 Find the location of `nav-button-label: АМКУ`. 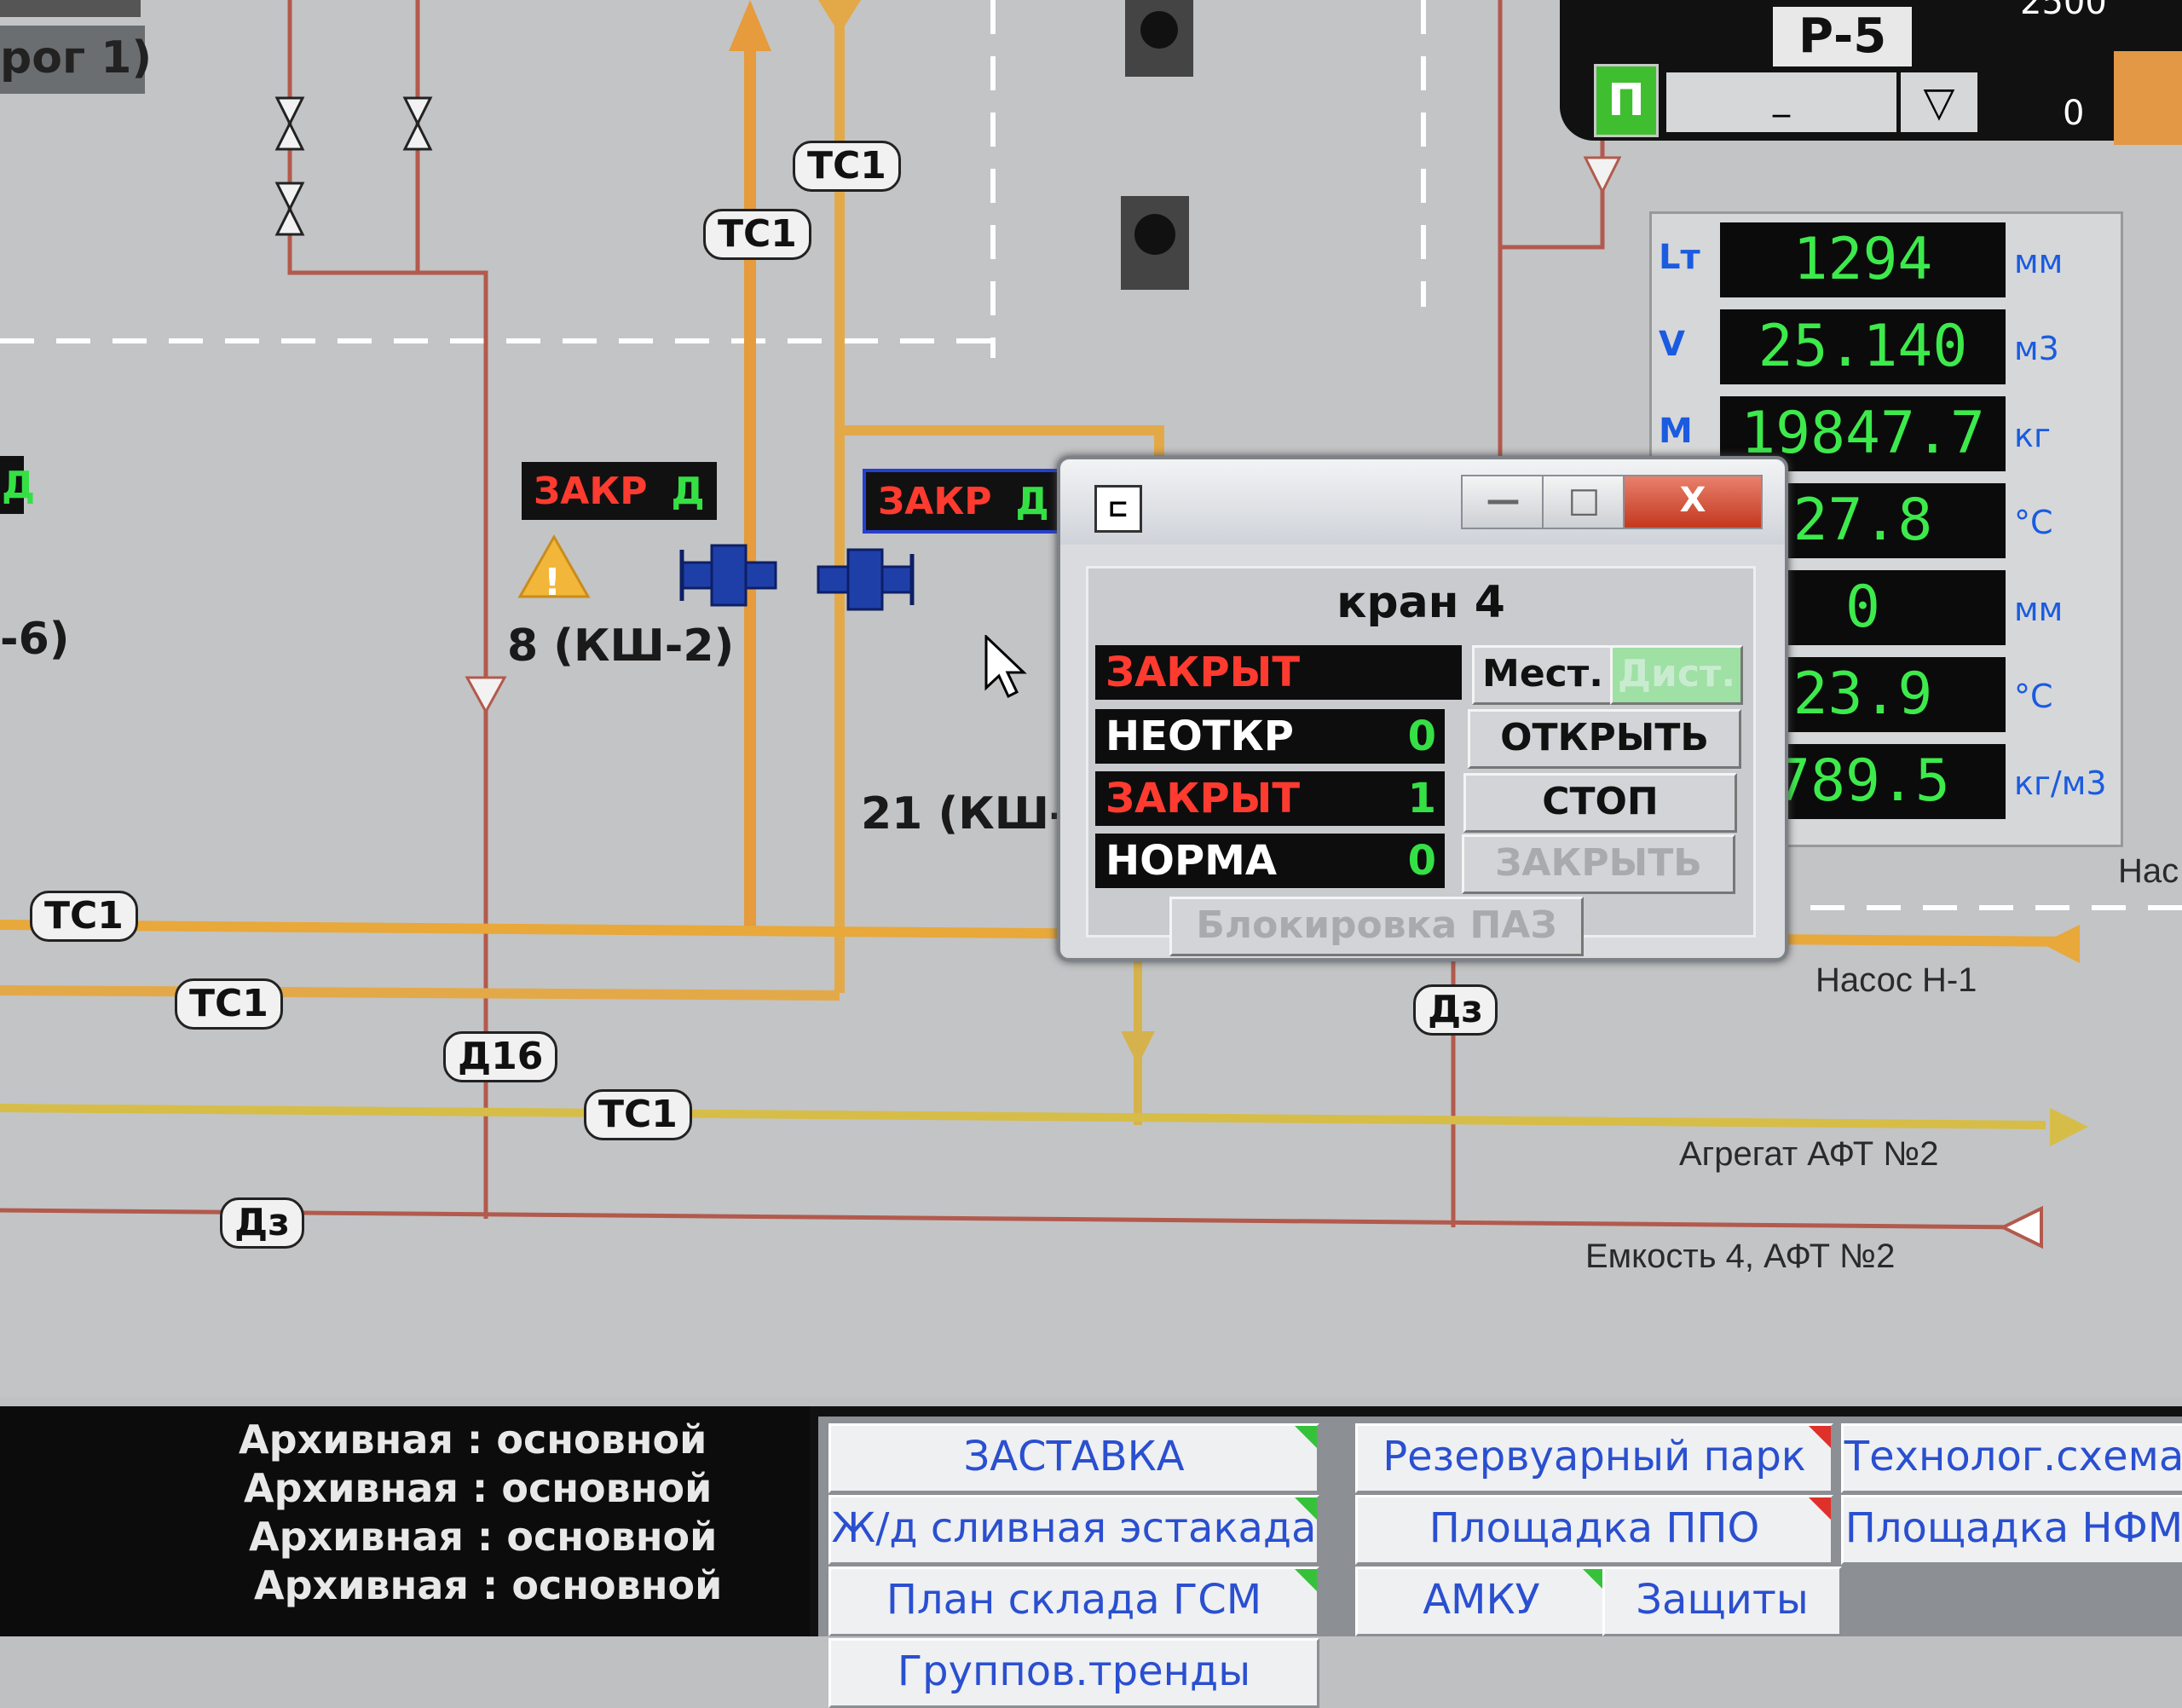

nav-button-label: АМКУ is located at coordinates (1481, 1600).